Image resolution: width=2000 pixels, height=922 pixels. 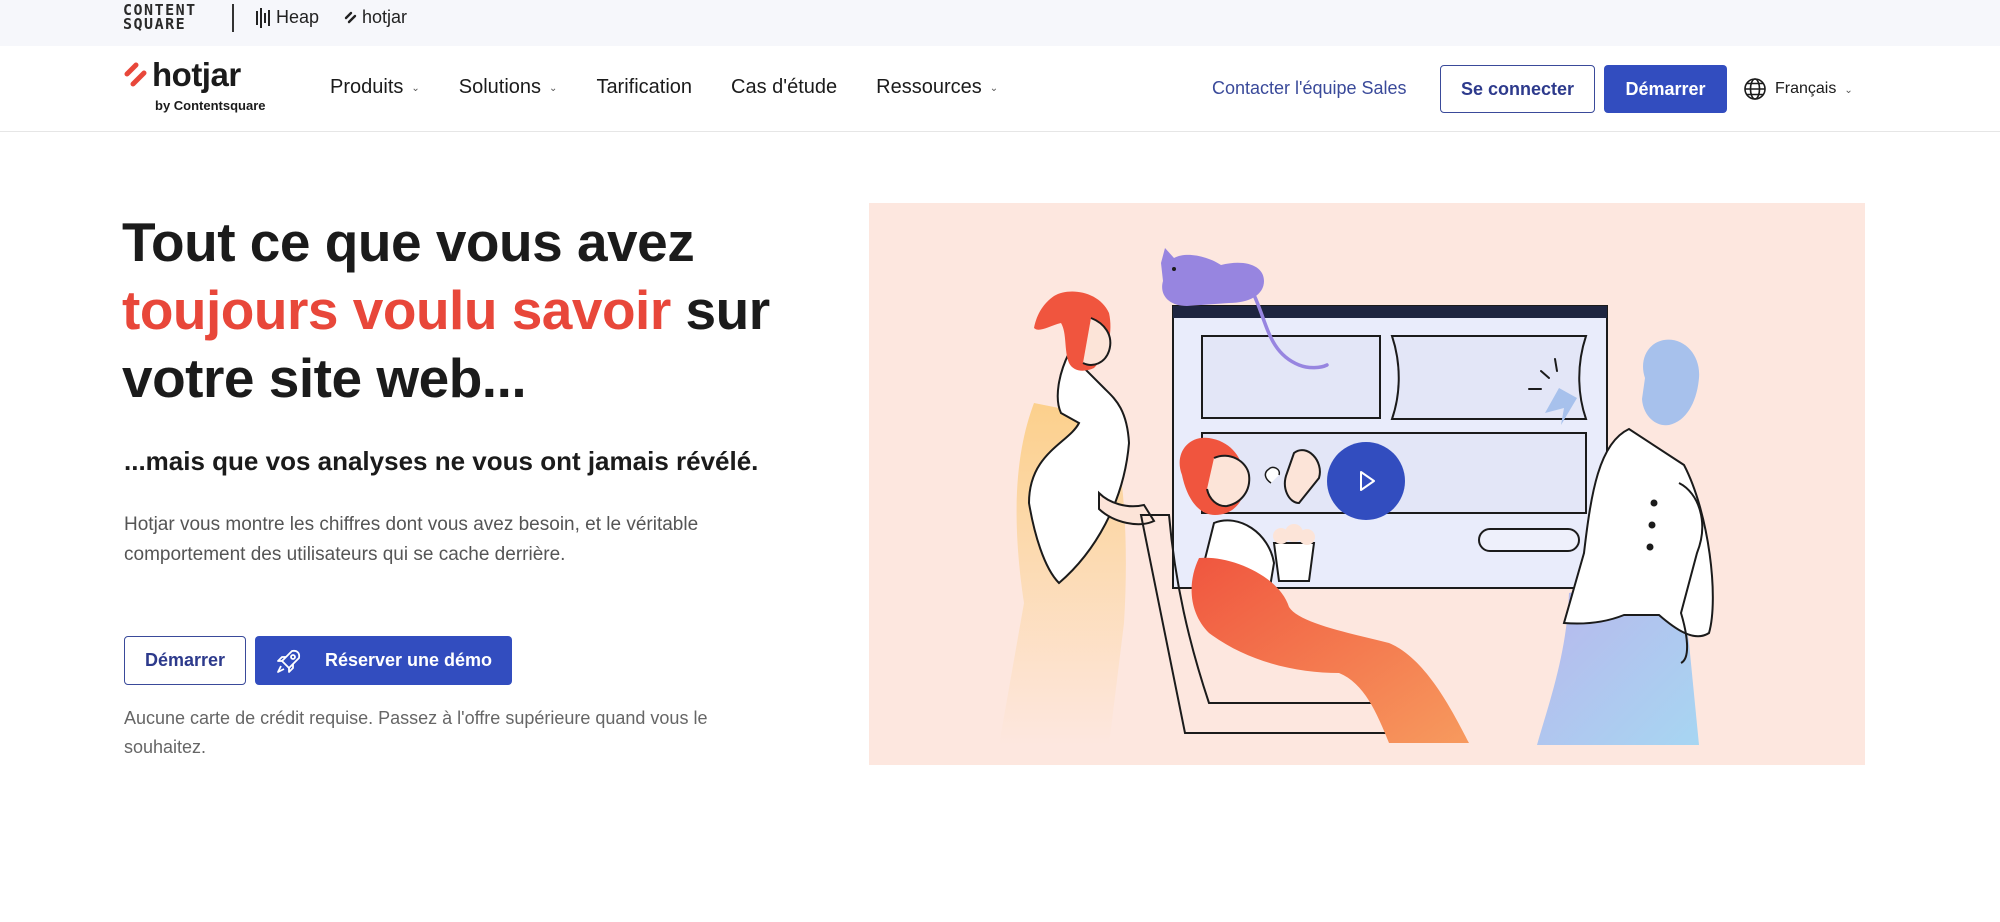 What do you see at coordinates (784, 87) in the screenshot?
I see `nav-item-cas-etude: Cas d'étude` at bounding box center [784, 87].